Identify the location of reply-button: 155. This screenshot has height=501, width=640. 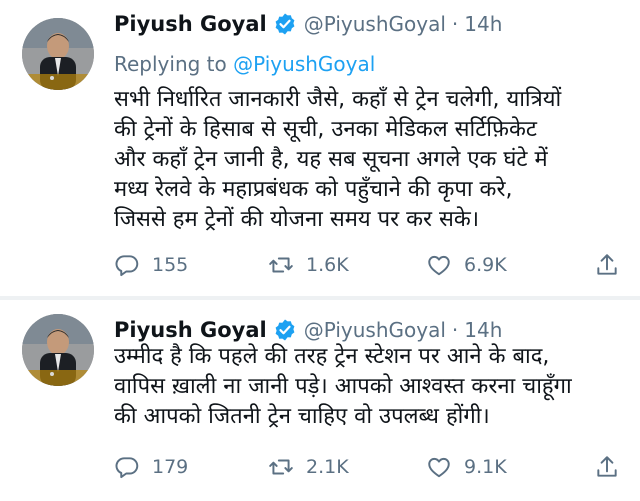
(151, 265).